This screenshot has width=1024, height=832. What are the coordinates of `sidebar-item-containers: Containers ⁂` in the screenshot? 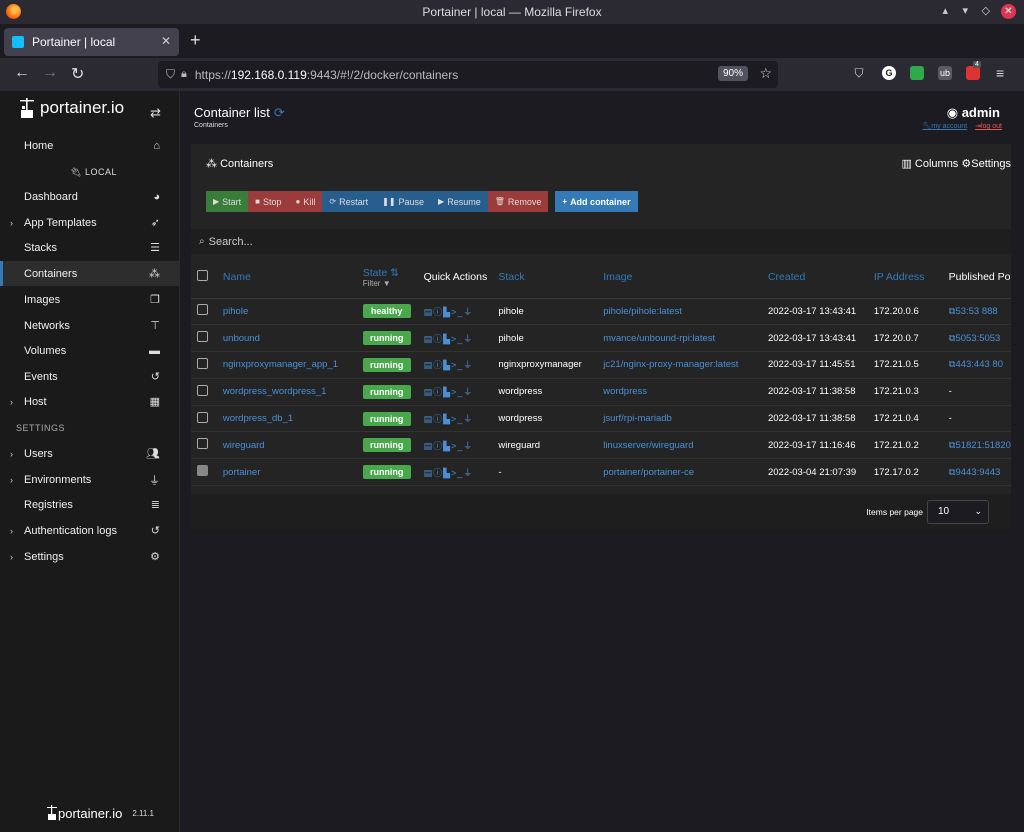 It's located at (90, 273).